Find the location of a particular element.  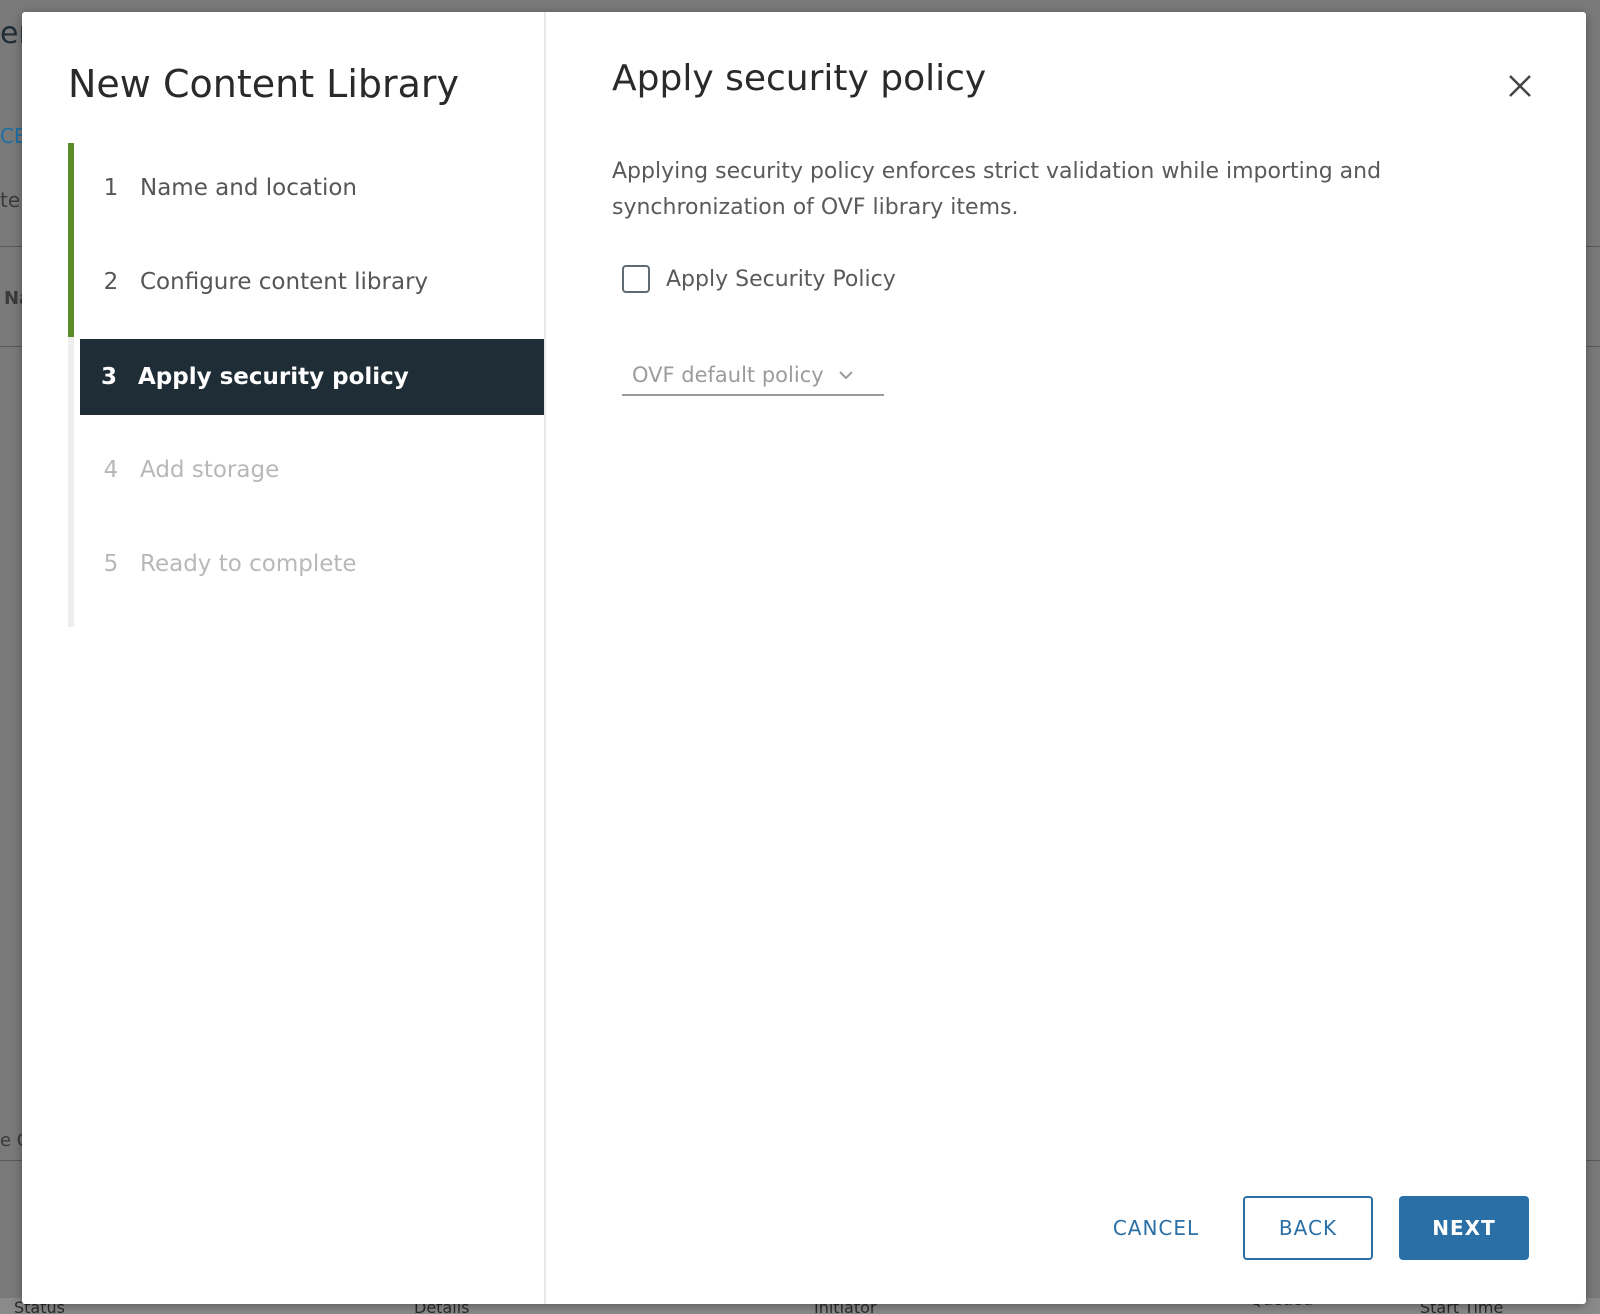

step-name-and-location: 1 Name and location is located at coordinates (314, 188).